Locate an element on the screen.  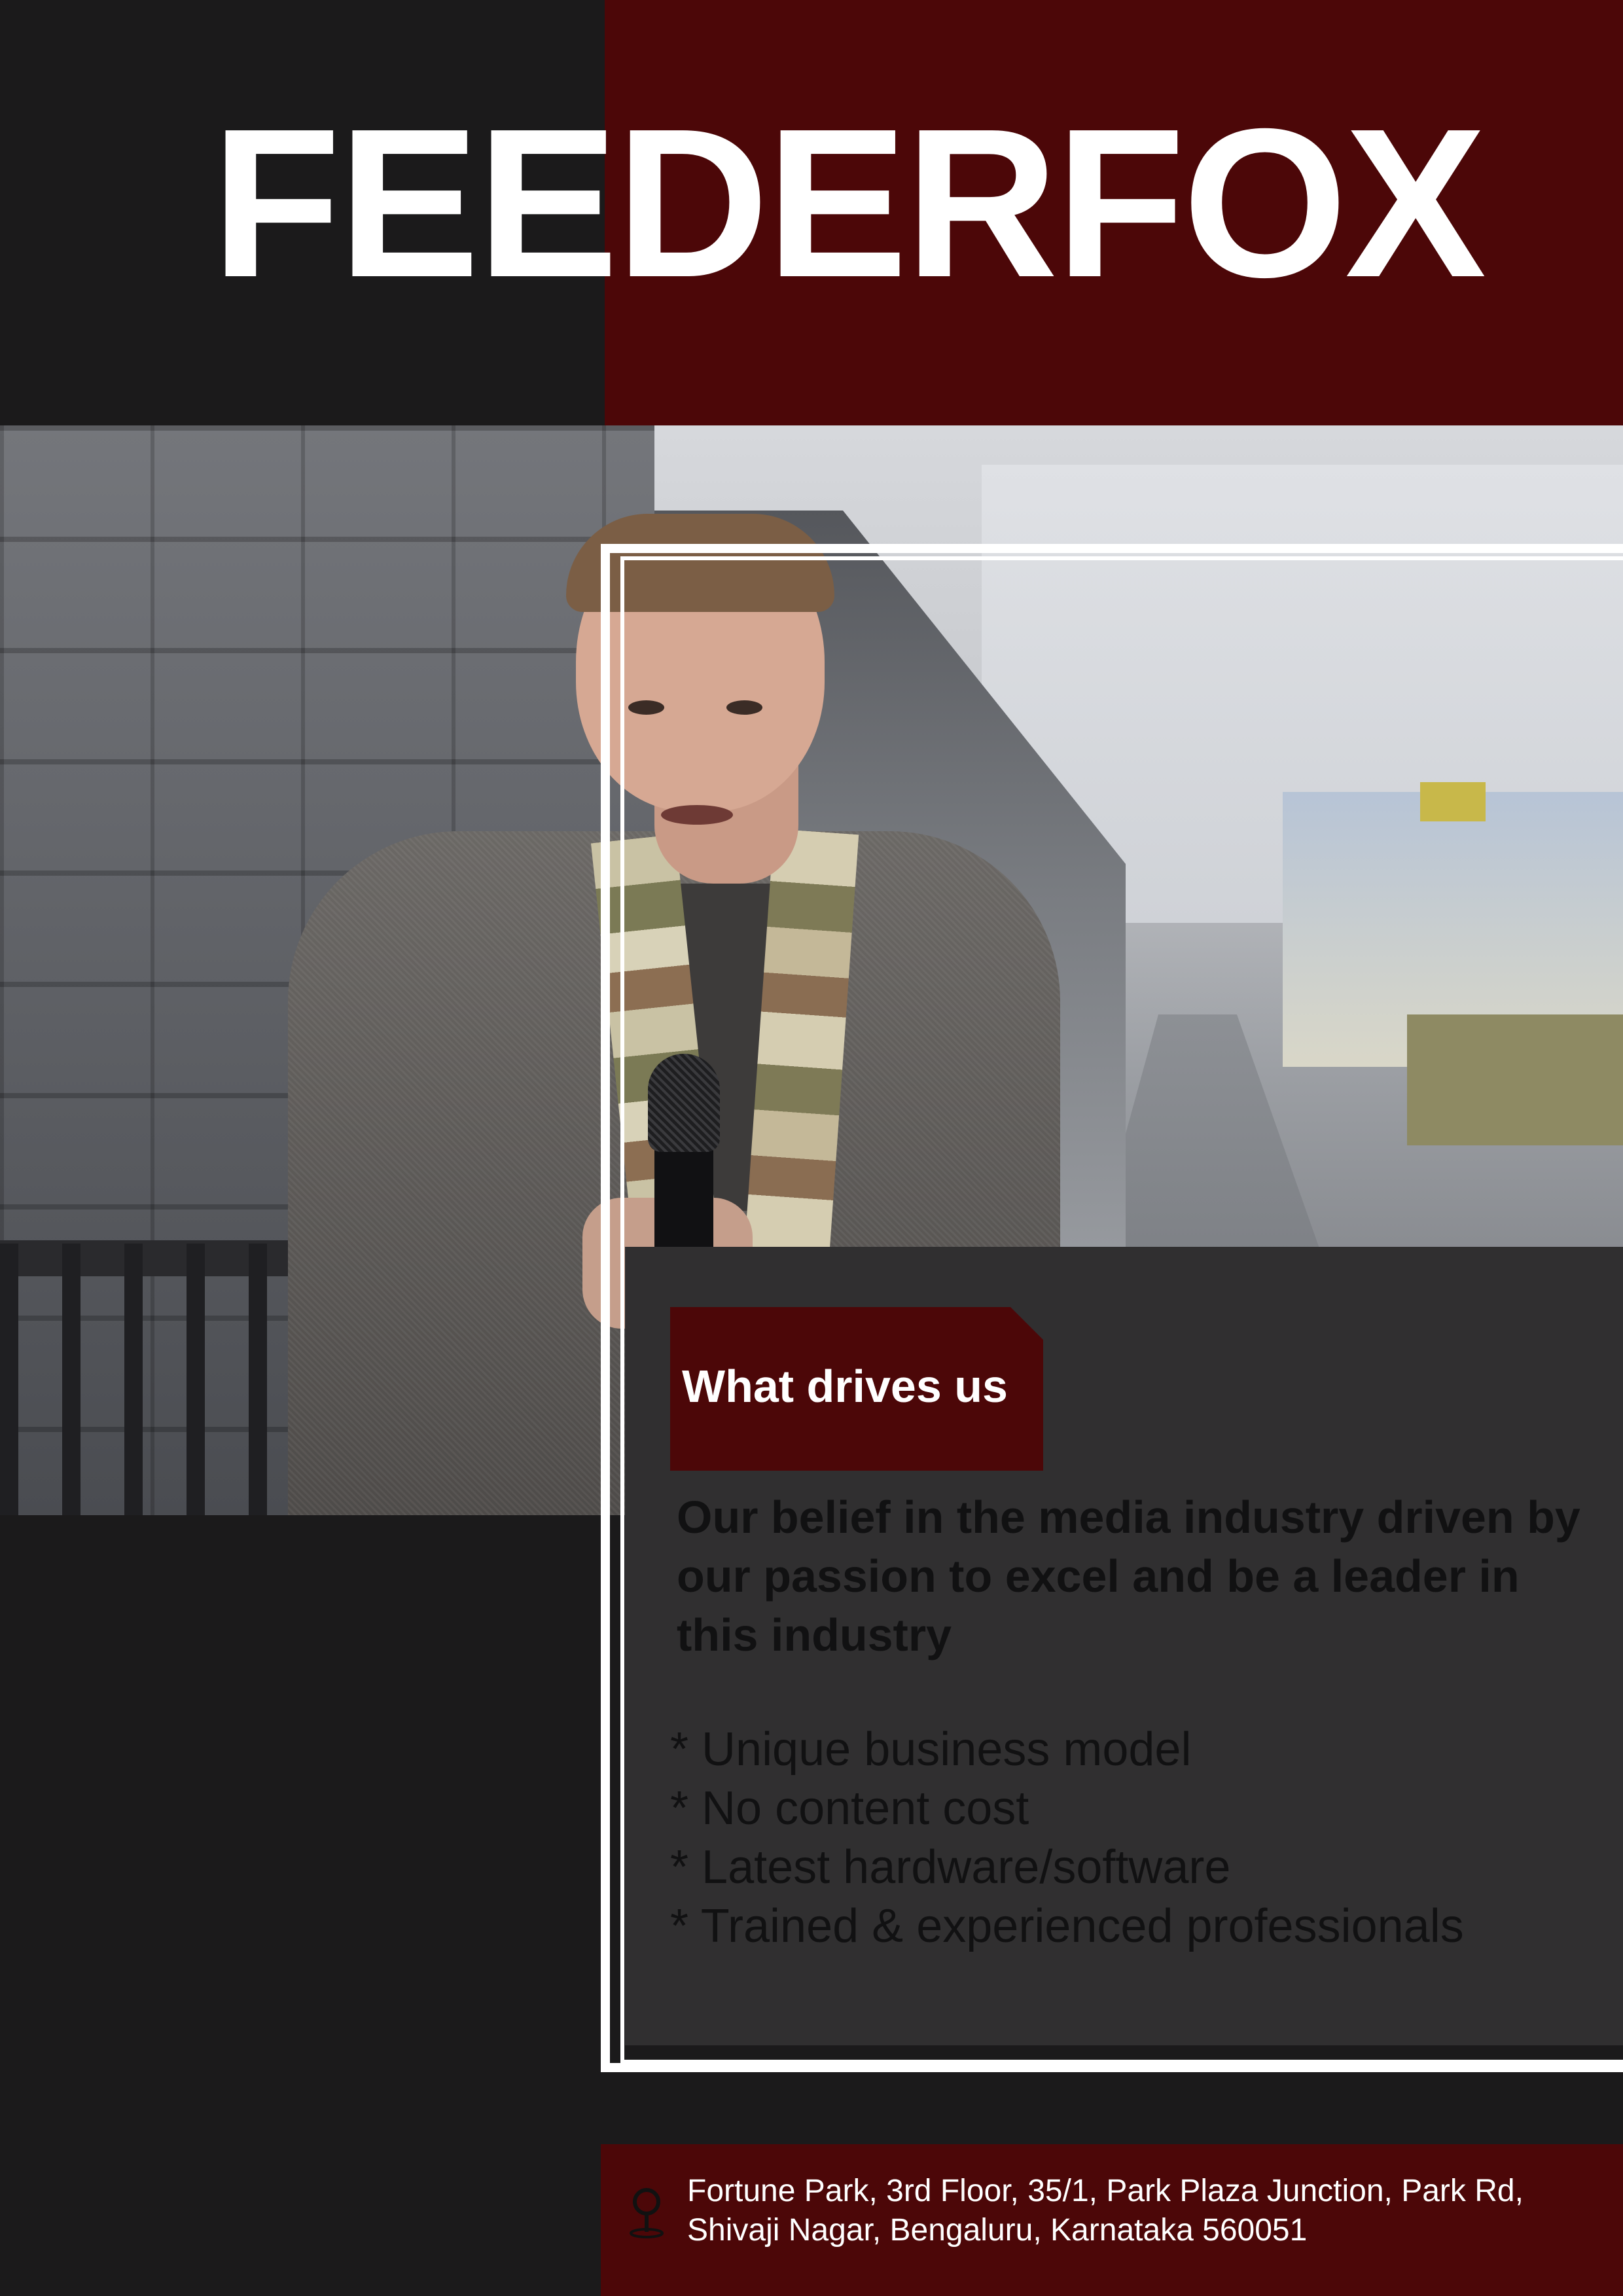
belief-line: this industry is located at coordinates (815, 1634).